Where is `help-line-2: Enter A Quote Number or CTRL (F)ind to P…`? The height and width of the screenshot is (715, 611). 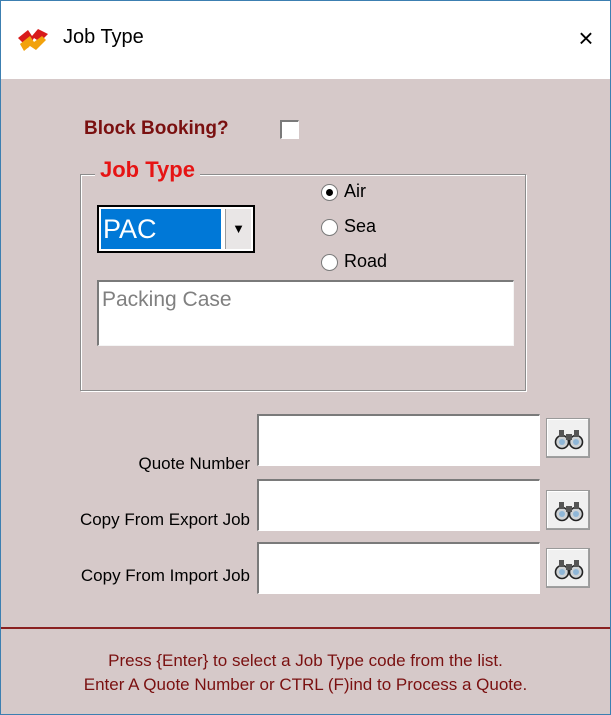 help-line-2: Enter A Quote Number or CTRL (F)ind to P… is located at coordinates (305, 684).